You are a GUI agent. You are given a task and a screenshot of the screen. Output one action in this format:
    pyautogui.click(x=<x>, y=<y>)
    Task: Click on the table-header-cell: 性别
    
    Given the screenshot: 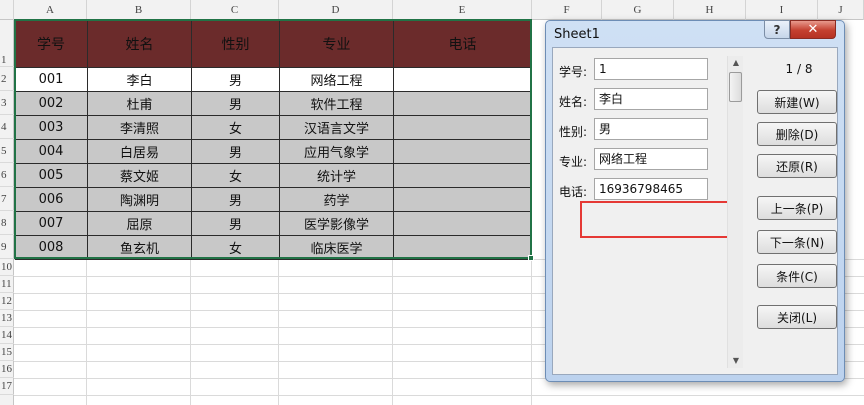 What is the action you would take?
    pyautogui.click(x=236, y=44)
    